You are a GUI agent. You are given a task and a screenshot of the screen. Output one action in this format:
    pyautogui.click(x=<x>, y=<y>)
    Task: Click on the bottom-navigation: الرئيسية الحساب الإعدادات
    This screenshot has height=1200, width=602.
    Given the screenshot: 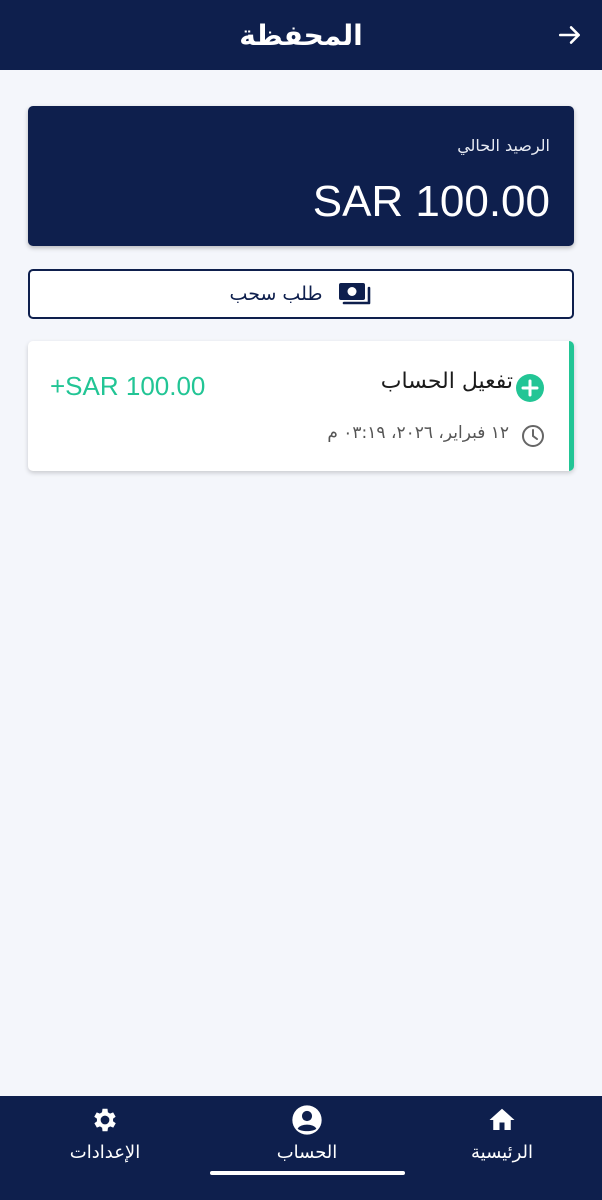 What is the action you would take?
    pyautogui.click(x=301, y=1148)
    